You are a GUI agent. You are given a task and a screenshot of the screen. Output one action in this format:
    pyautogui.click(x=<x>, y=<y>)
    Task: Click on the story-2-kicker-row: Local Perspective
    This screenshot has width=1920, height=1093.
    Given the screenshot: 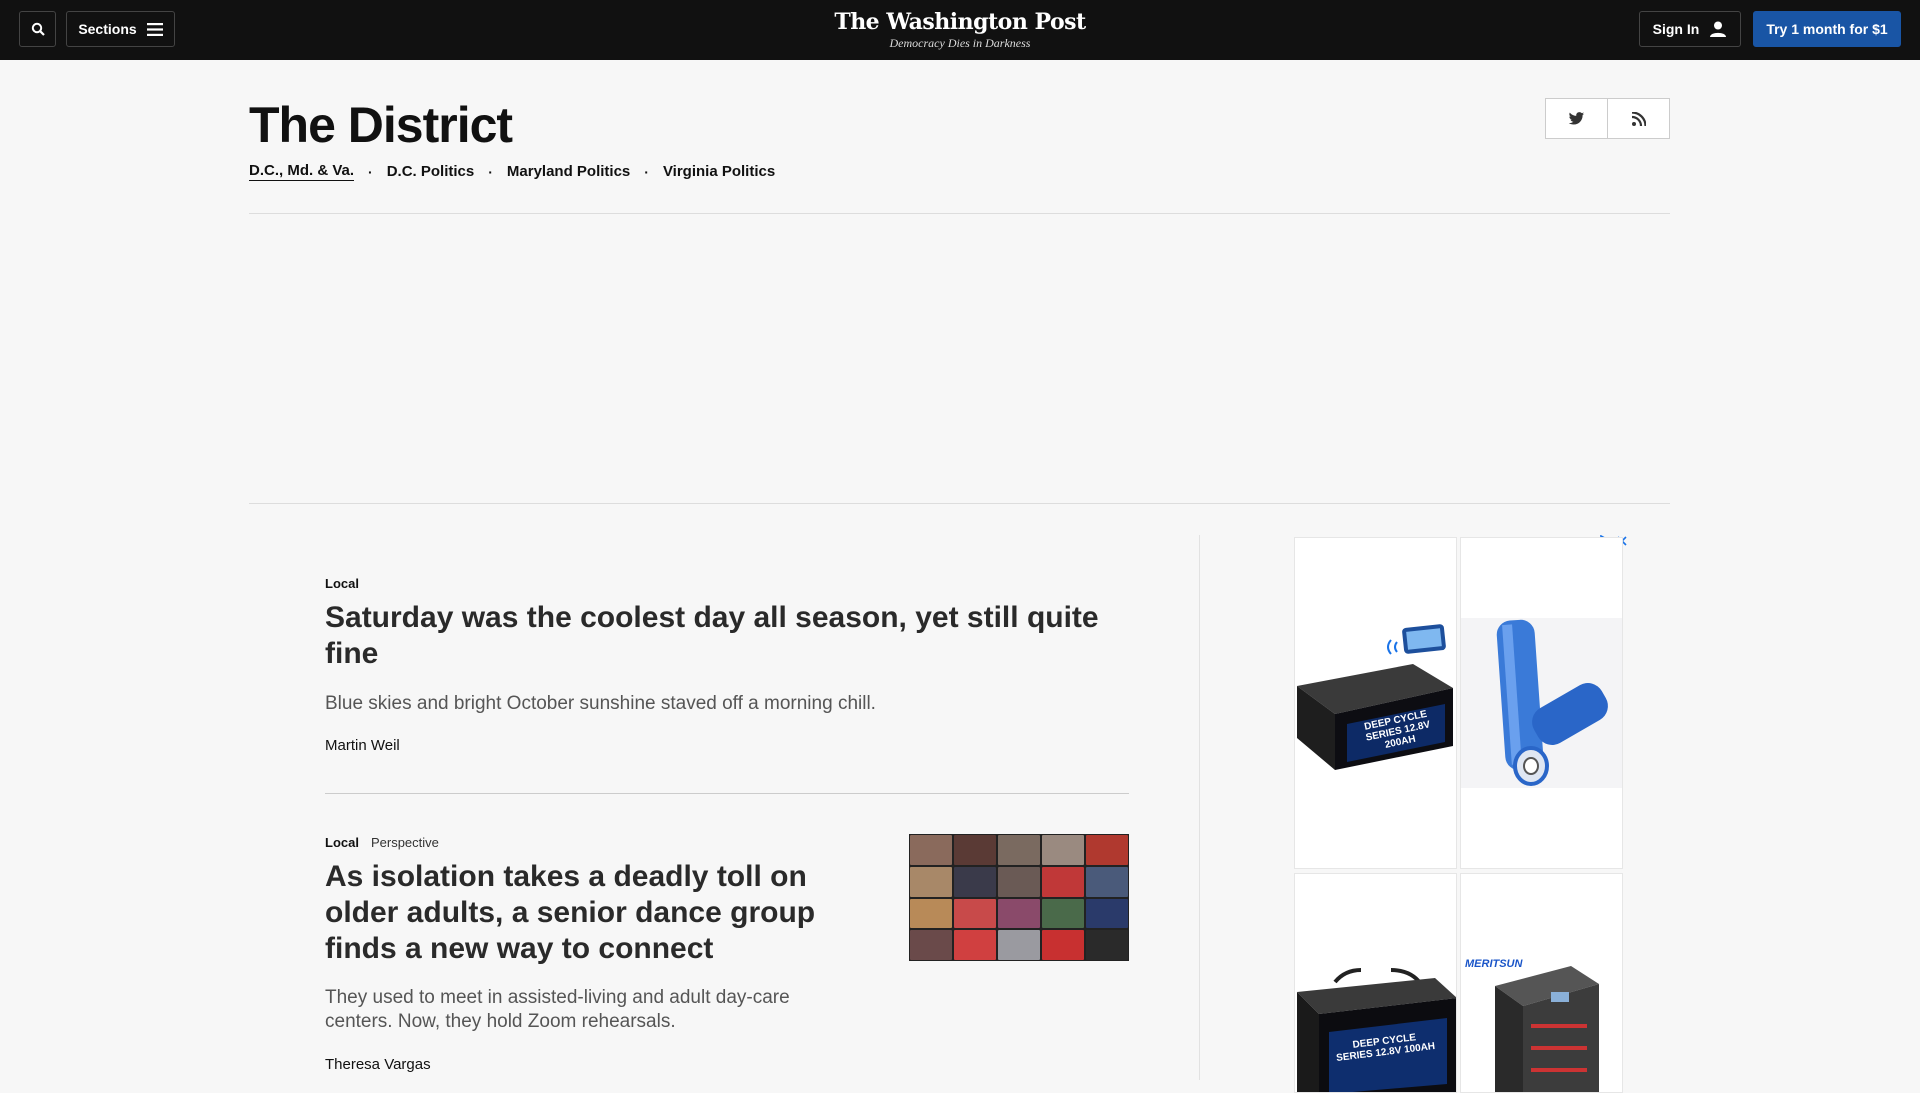 What is the action you would take?
    pyautogui.click(x=382, y=842)
    